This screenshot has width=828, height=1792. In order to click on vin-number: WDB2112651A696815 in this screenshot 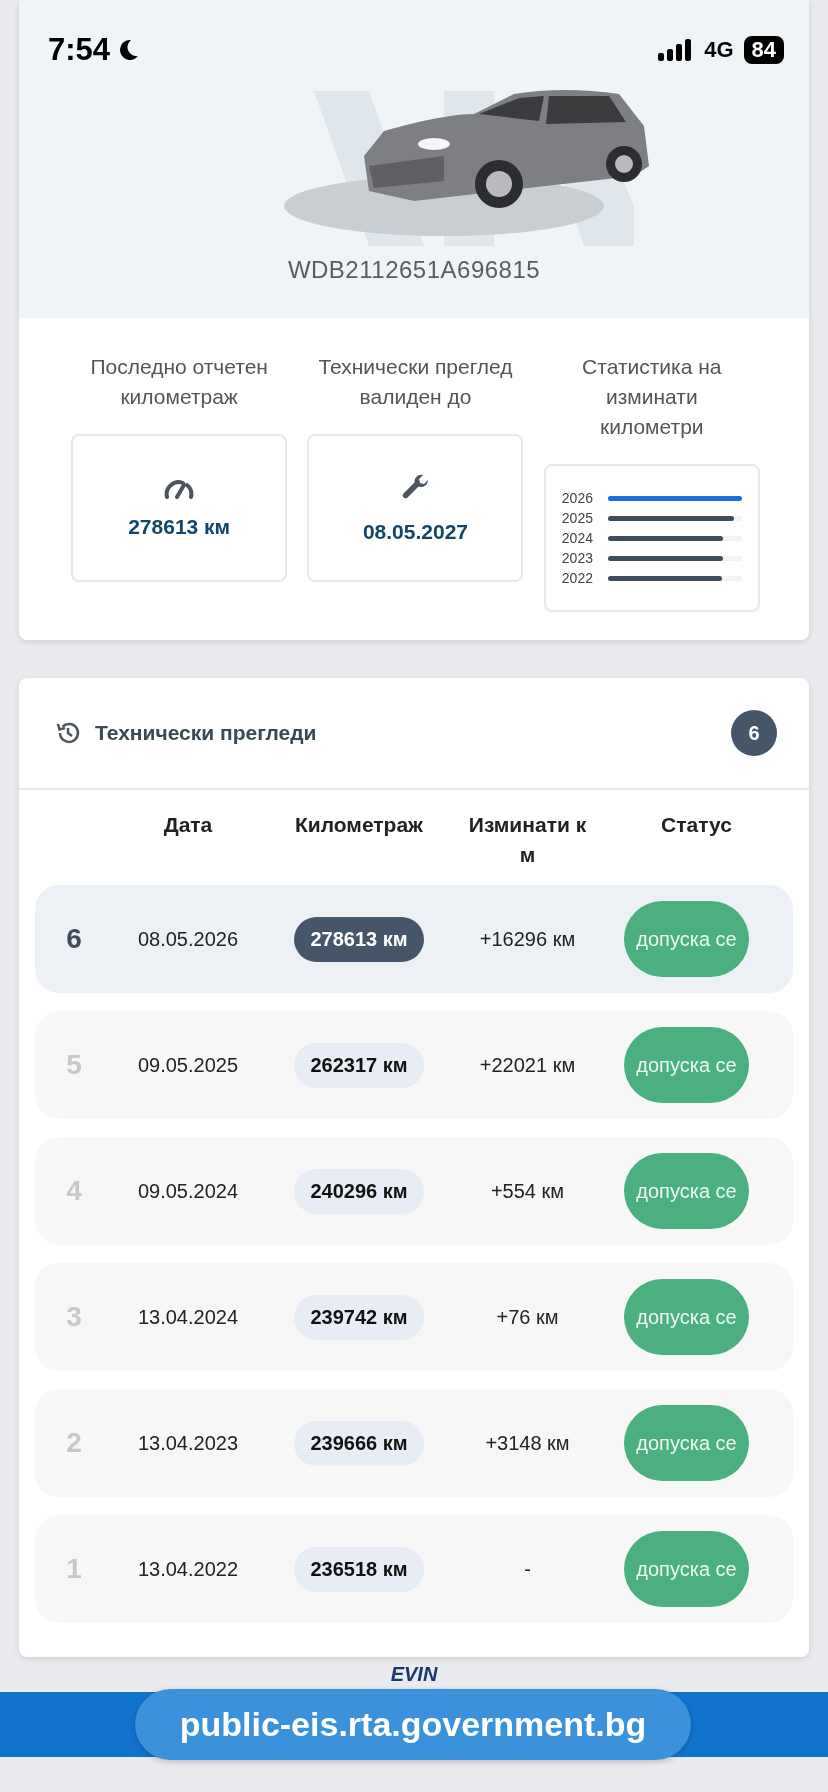, I will do `click(414, 270)`.